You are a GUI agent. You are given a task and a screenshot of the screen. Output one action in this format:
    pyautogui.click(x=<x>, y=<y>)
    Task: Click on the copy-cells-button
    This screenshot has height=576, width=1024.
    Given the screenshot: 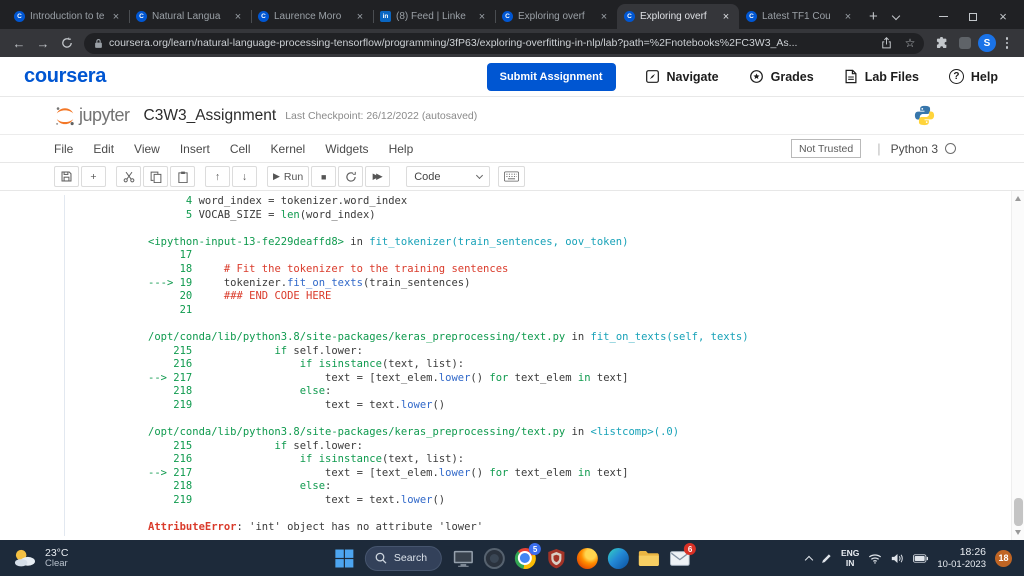 What is the action you would take?
    pyautogui.click(x=155, y=176)
    